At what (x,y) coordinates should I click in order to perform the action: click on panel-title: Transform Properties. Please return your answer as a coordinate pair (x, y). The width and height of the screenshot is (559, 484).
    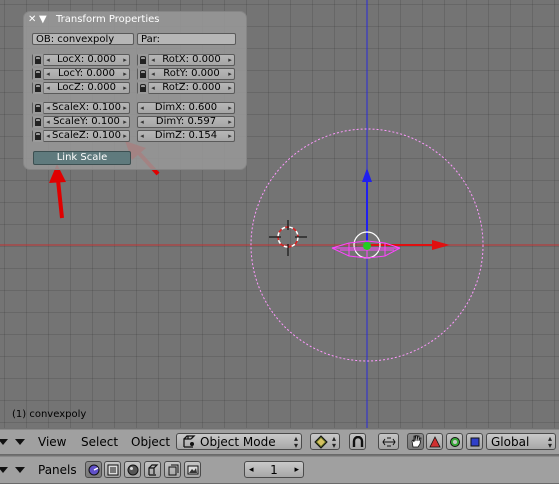
    Looking at the image, I should click on (108, 19).